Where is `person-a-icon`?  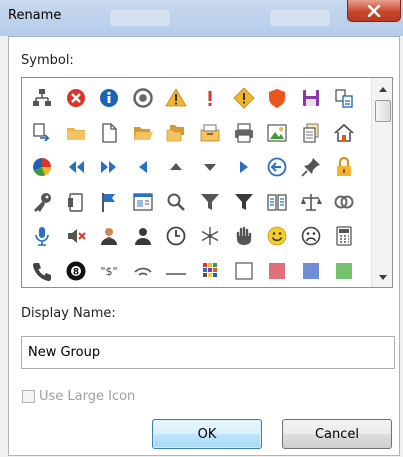
person-a-icon is located at coordinates (109, 236).